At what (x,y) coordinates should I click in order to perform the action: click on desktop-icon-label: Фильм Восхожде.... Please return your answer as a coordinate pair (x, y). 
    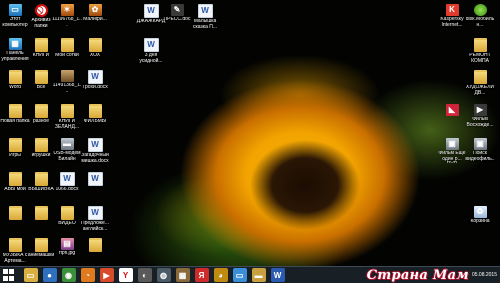
    Looking at the image, I should click on (480, 122).